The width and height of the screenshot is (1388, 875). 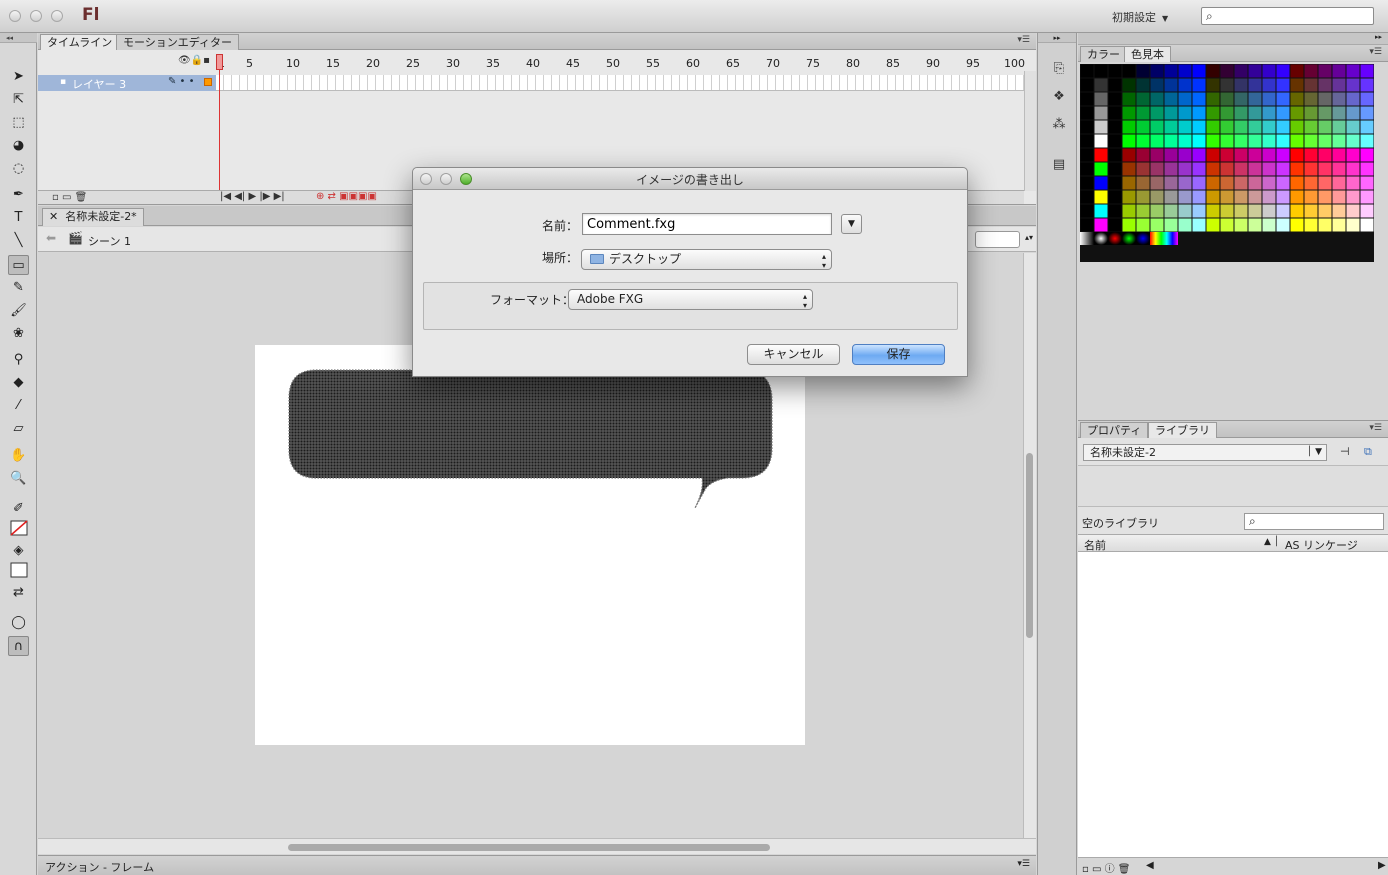 I want to click on scene-label: シーン 1, so click(x=109, y=241).